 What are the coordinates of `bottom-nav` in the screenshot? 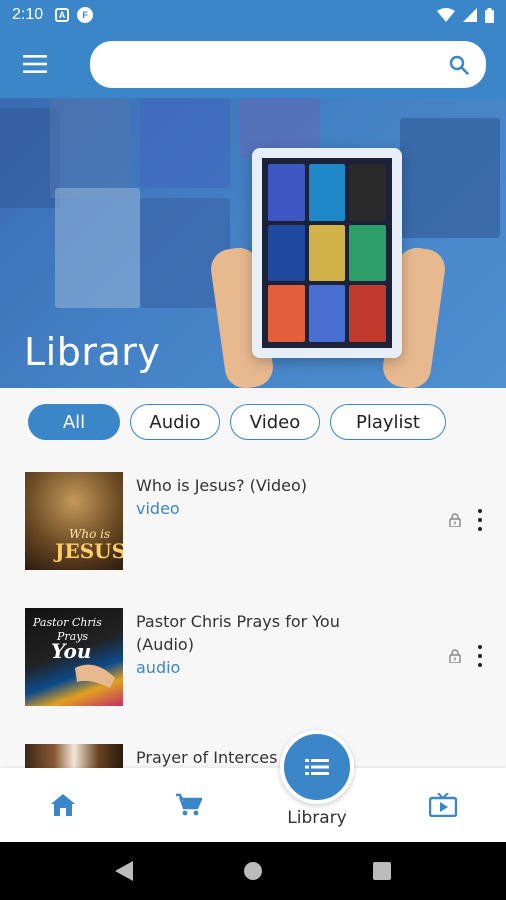 It's located at (253, 805).